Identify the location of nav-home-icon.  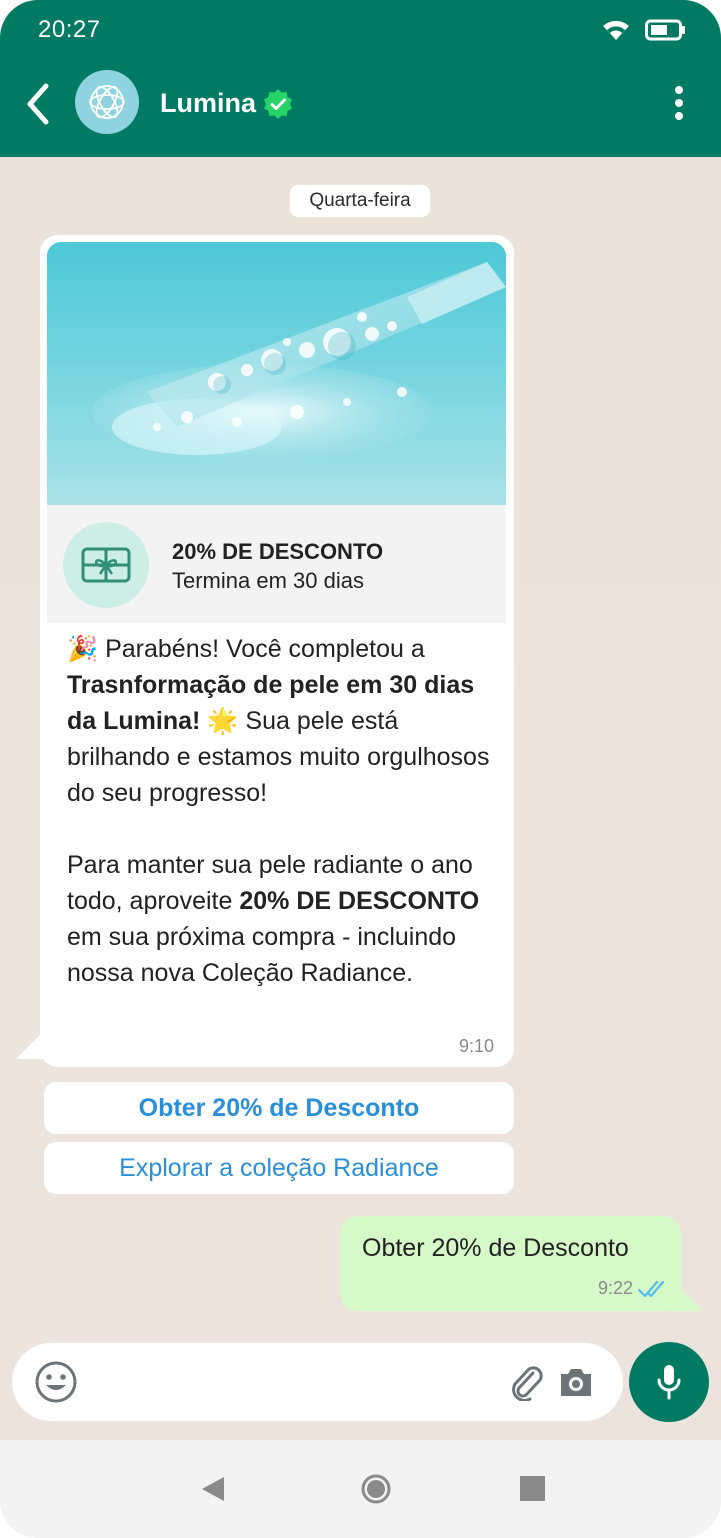
(376, 1489).